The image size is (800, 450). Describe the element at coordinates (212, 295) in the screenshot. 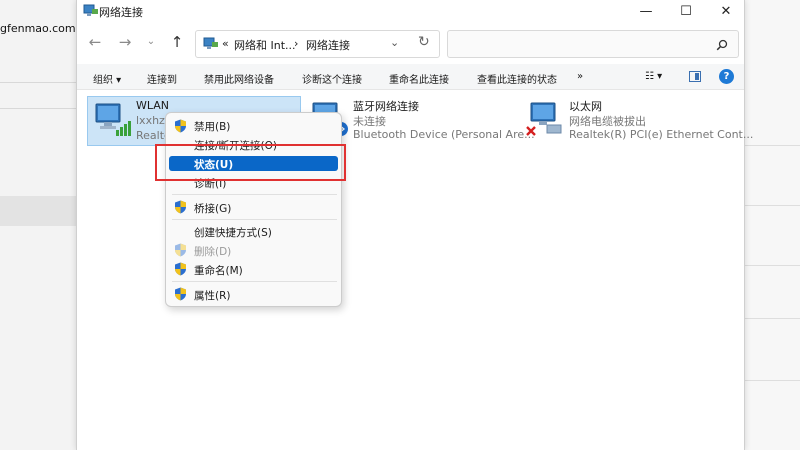

I see `menu-item-properties: 属性(R)` at that location.